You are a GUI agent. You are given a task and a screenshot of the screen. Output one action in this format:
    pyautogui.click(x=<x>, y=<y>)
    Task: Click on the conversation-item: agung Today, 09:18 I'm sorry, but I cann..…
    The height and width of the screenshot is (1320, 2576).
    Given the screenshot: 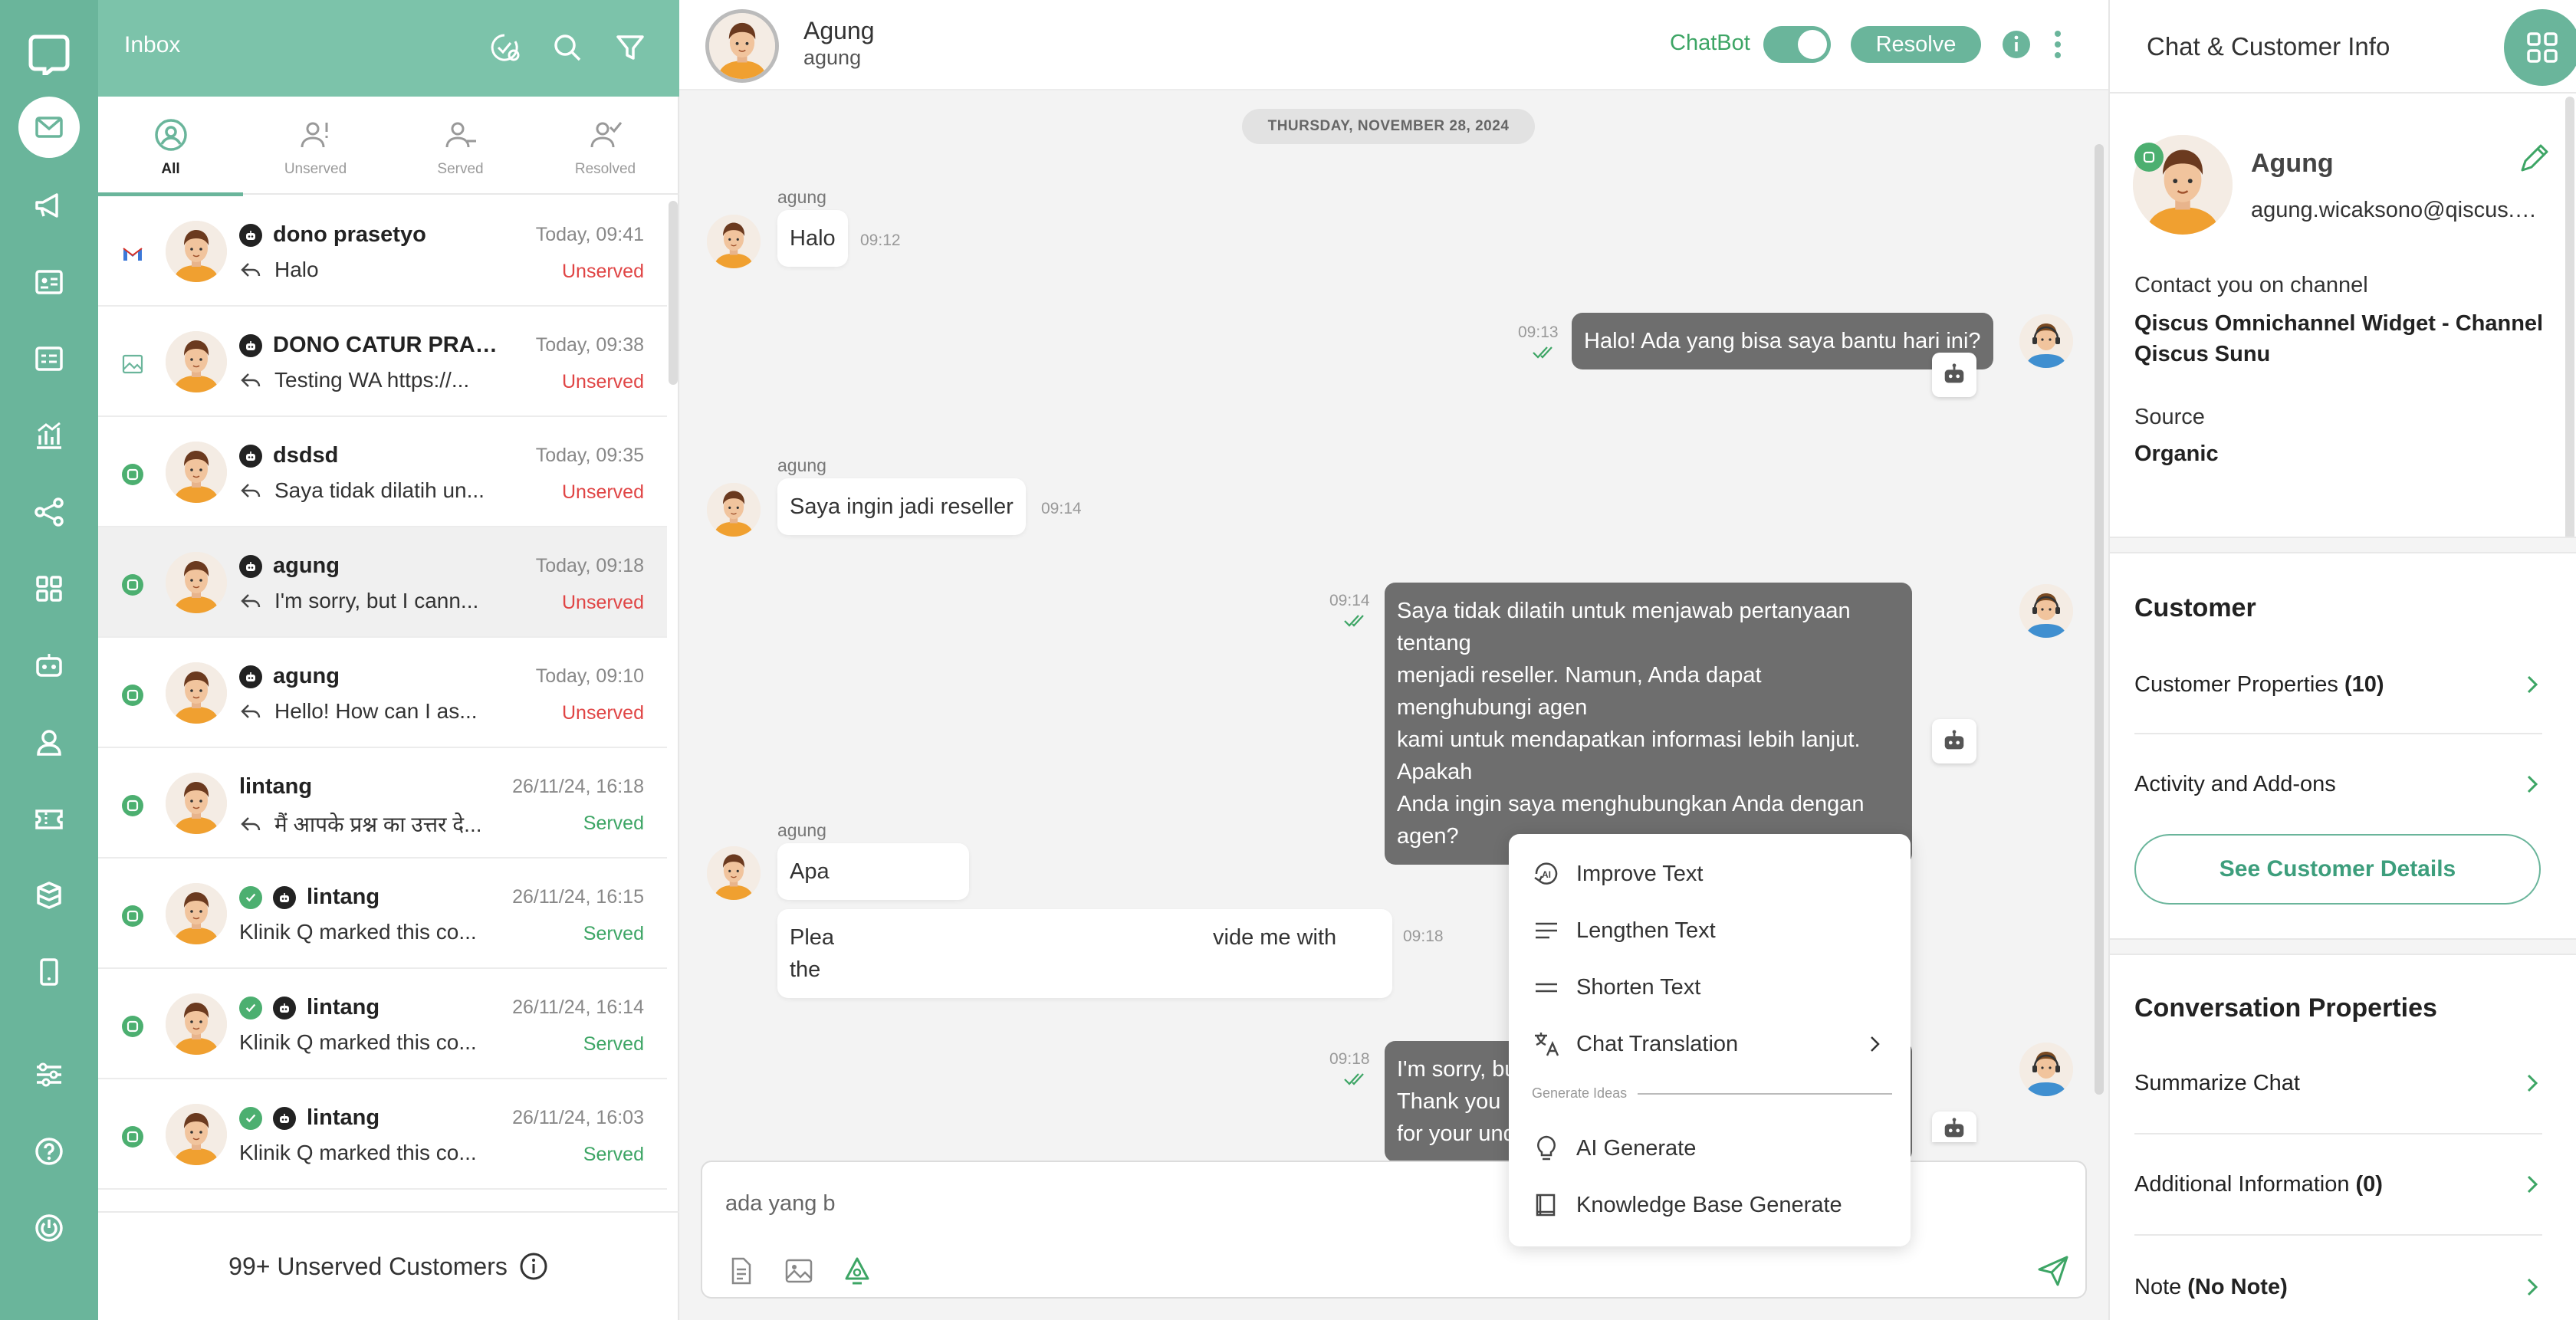 What is the action you would take?
    pyautogui.click(x=383, y=582)
    